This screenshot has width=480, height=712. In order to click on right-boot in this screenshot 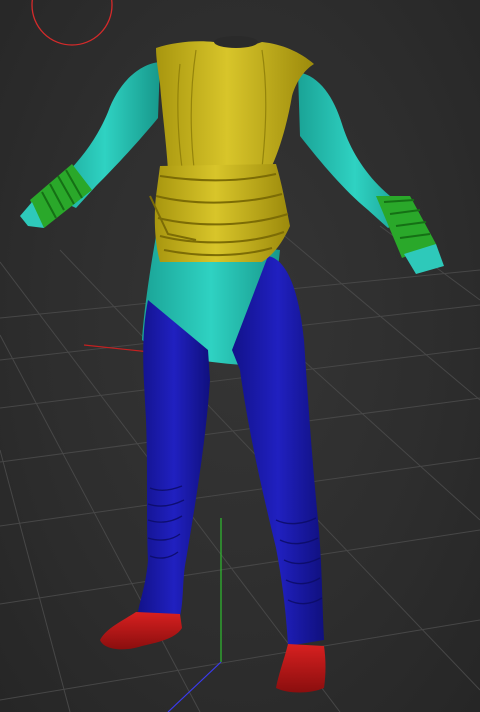, I will do `click(301, 668)`.